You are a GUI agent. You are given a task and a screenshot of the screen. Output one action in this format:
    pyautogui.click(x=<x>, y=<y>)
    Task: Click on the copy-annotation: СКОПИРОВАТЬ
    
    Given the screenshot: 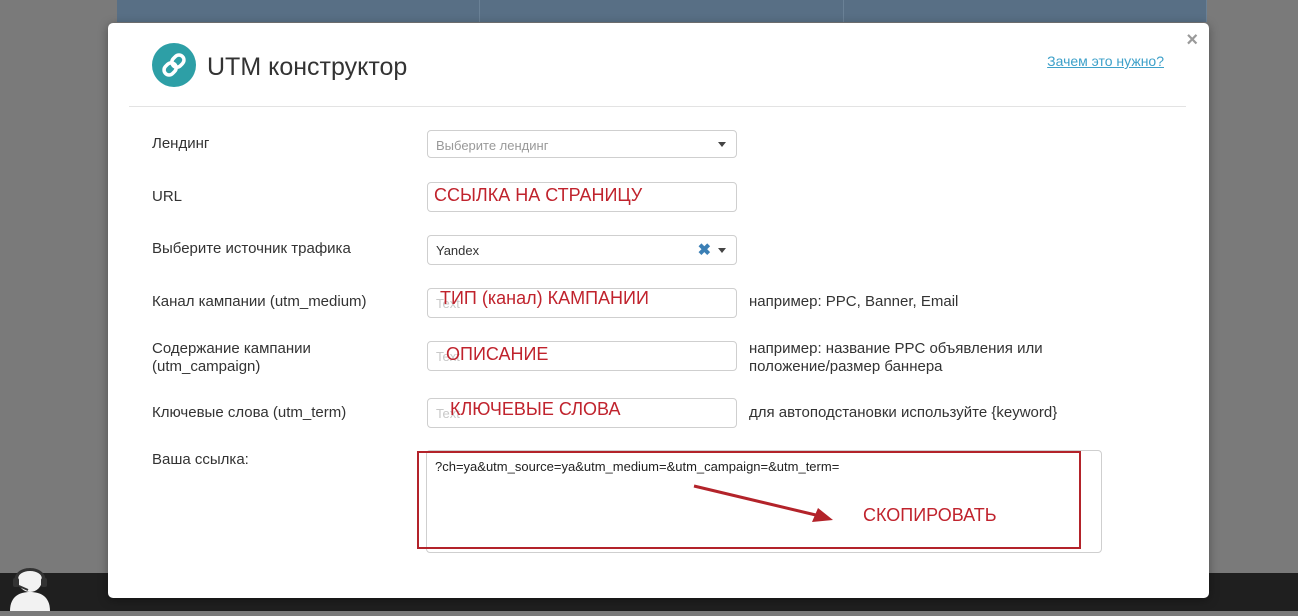 What is the action you would take?
    pyautogui.click(x=930, y=515)
    